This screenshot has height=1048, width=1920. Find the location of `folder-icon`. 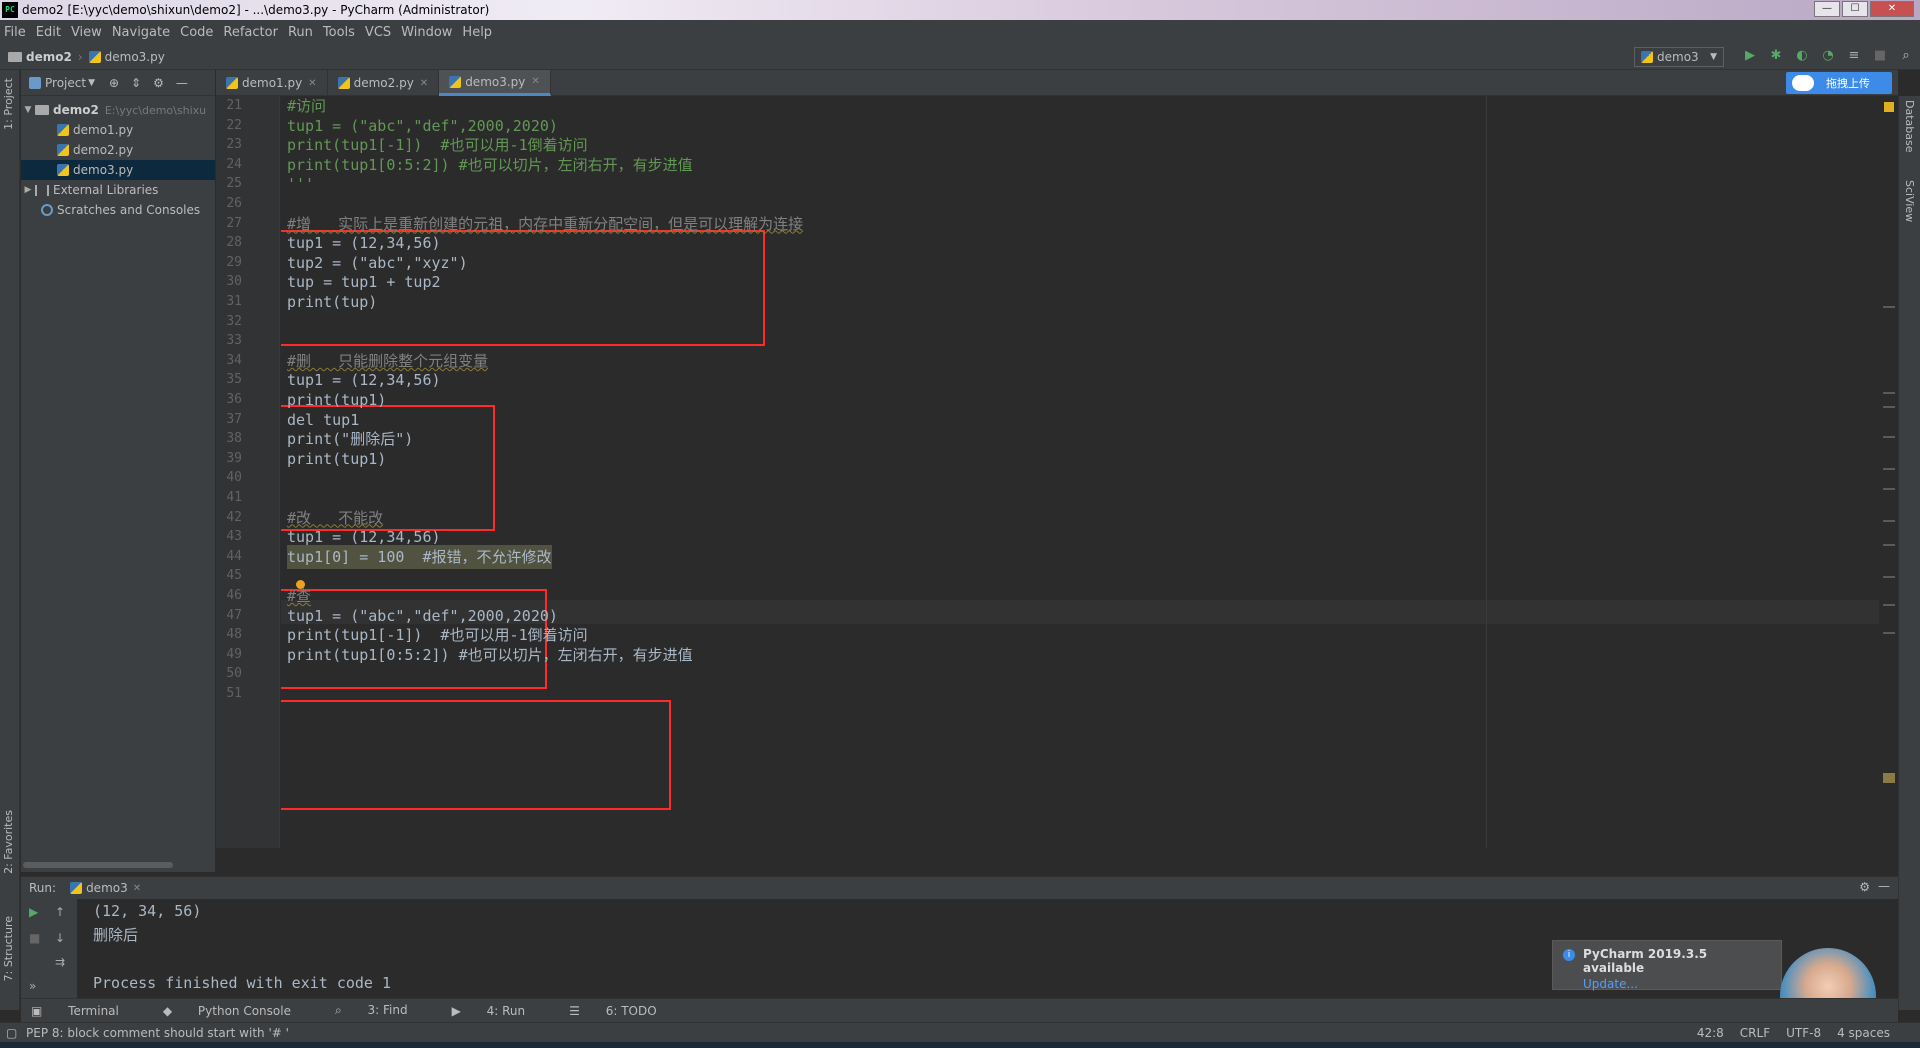

folder-icon is located at coordinates (42, 110).